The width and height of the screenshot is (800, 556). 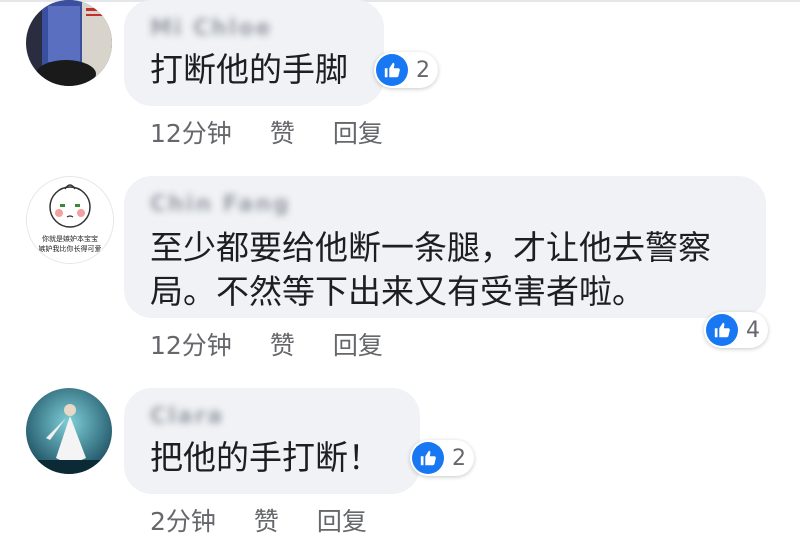 I want to click on comment-bubble-3: Clara 把他的手打断！, so click(x=272, y=441).